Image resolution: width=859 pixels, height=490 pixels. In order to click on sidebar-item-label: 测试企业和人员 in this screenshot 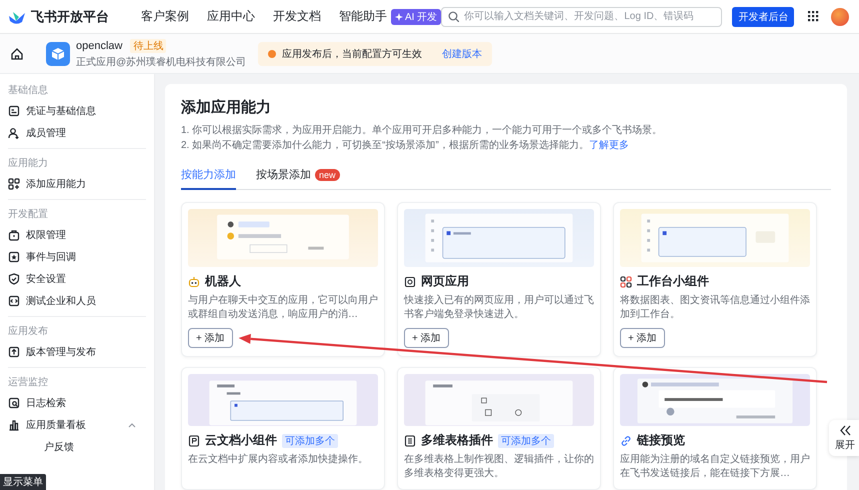, I will do `click(61, 301)`.